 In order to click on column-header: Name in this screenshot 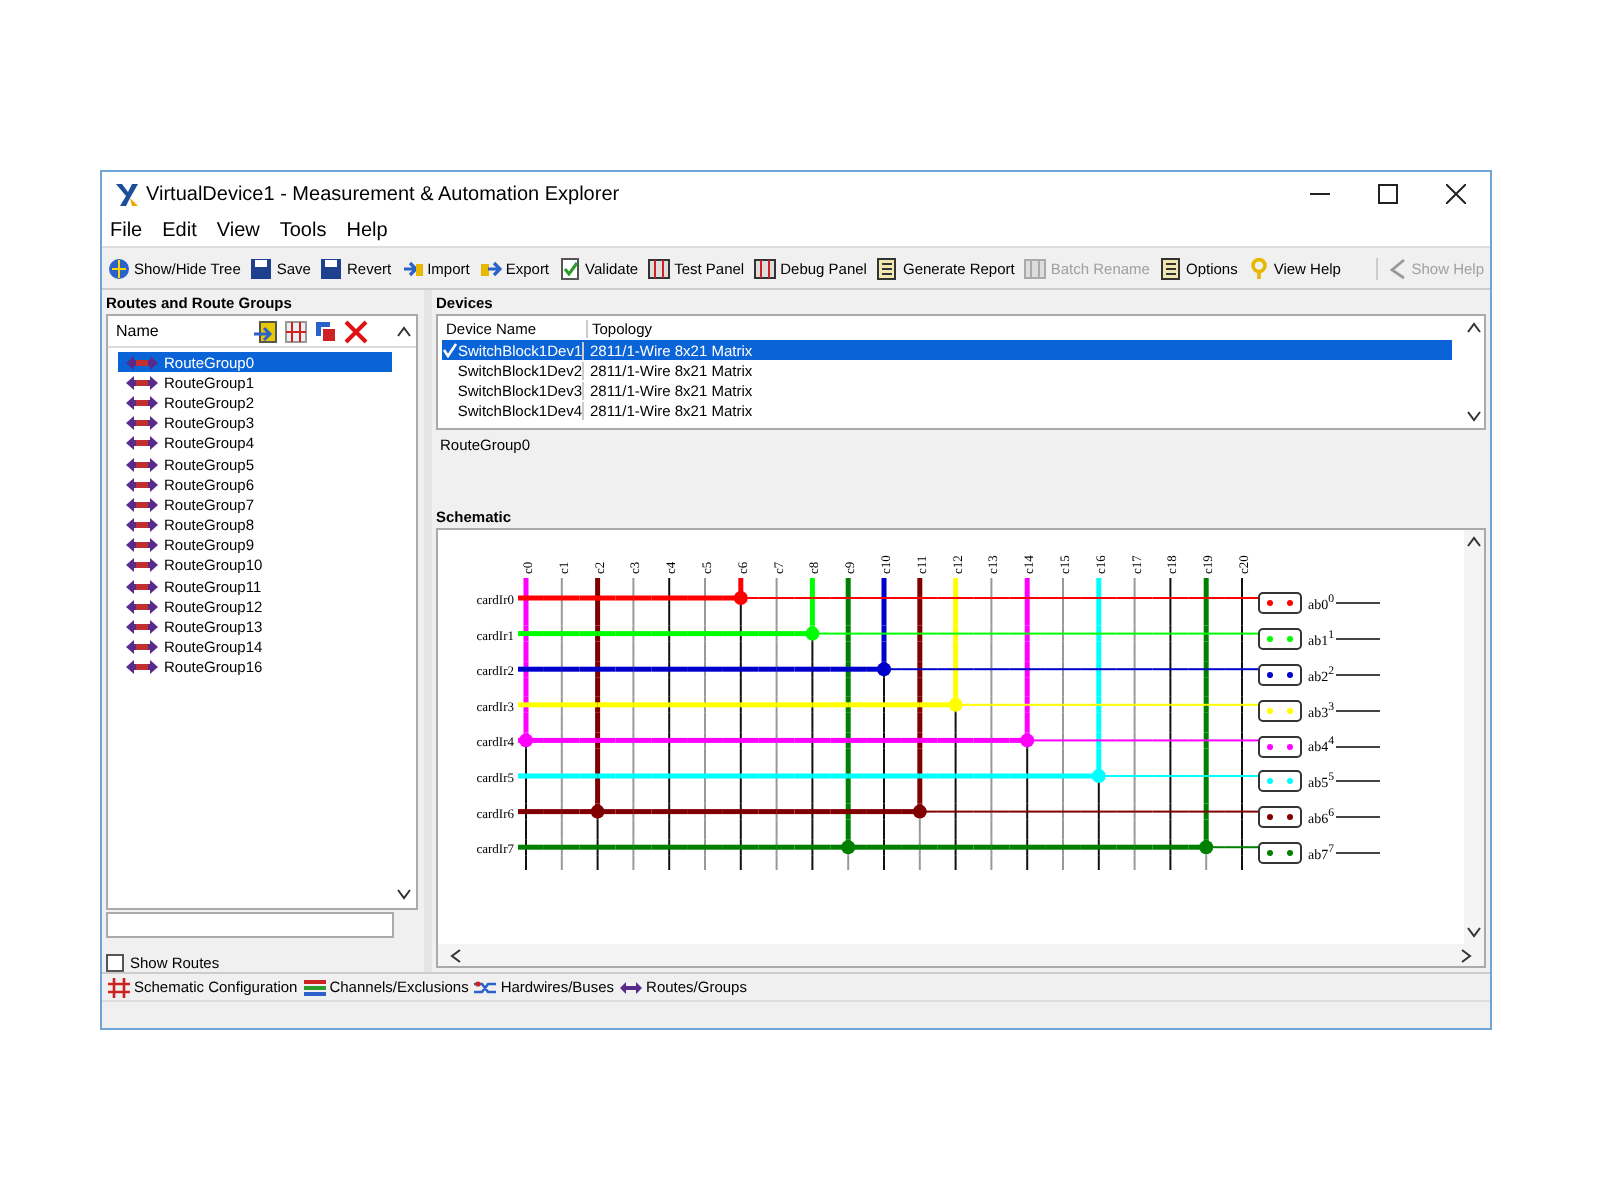, I will do `click(182, 331)`.